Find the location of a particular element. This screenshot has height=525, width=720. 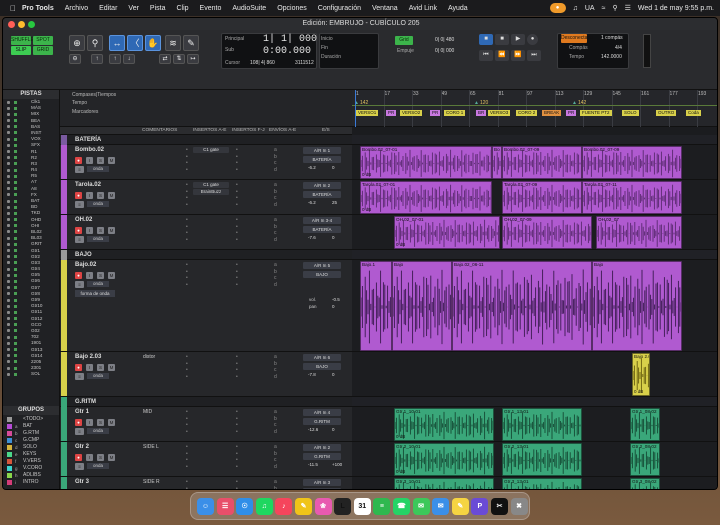

audio-clip: Bajo is located at coordinates (422, 306).